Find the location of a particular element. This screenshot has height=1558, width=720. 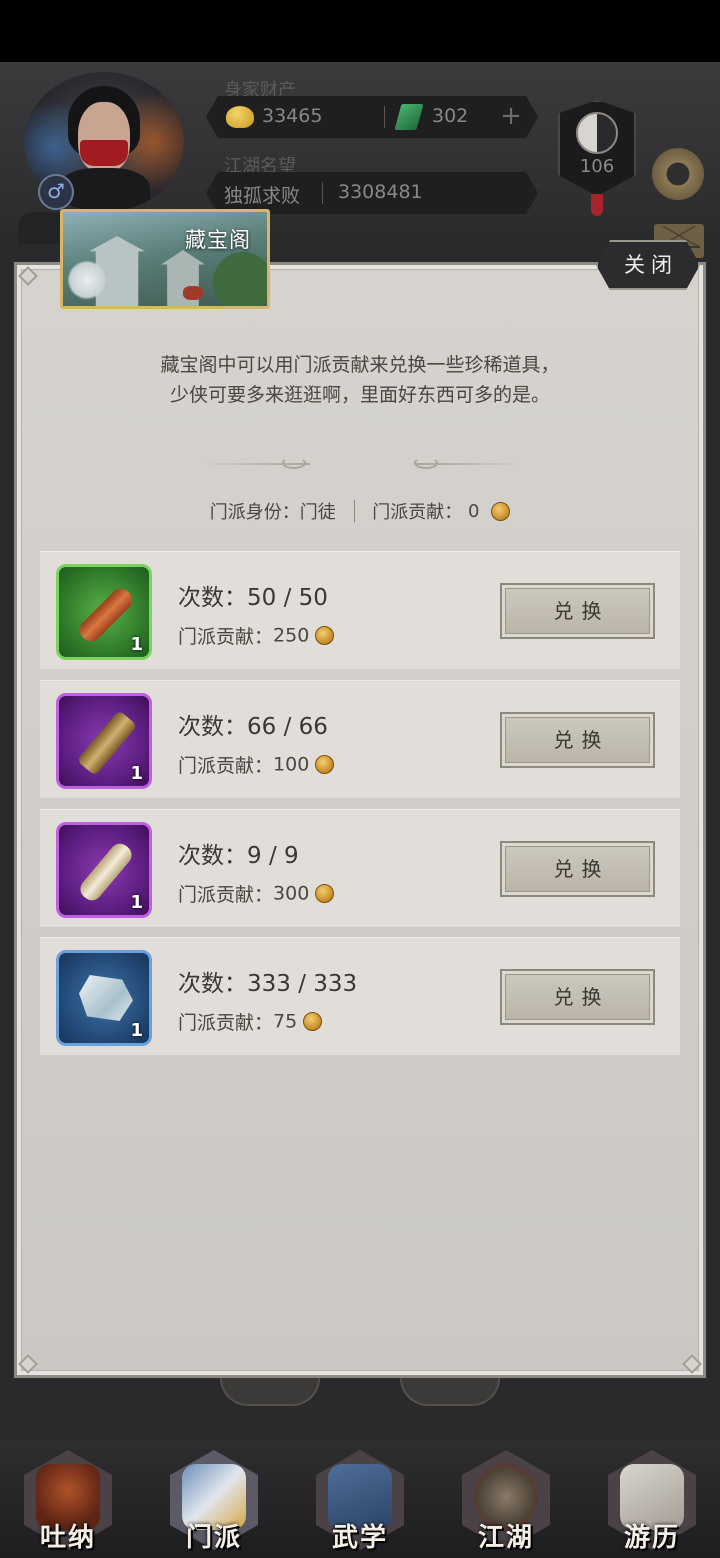

nav-item-travel: 游历 is located at coordinates (652, 1499).